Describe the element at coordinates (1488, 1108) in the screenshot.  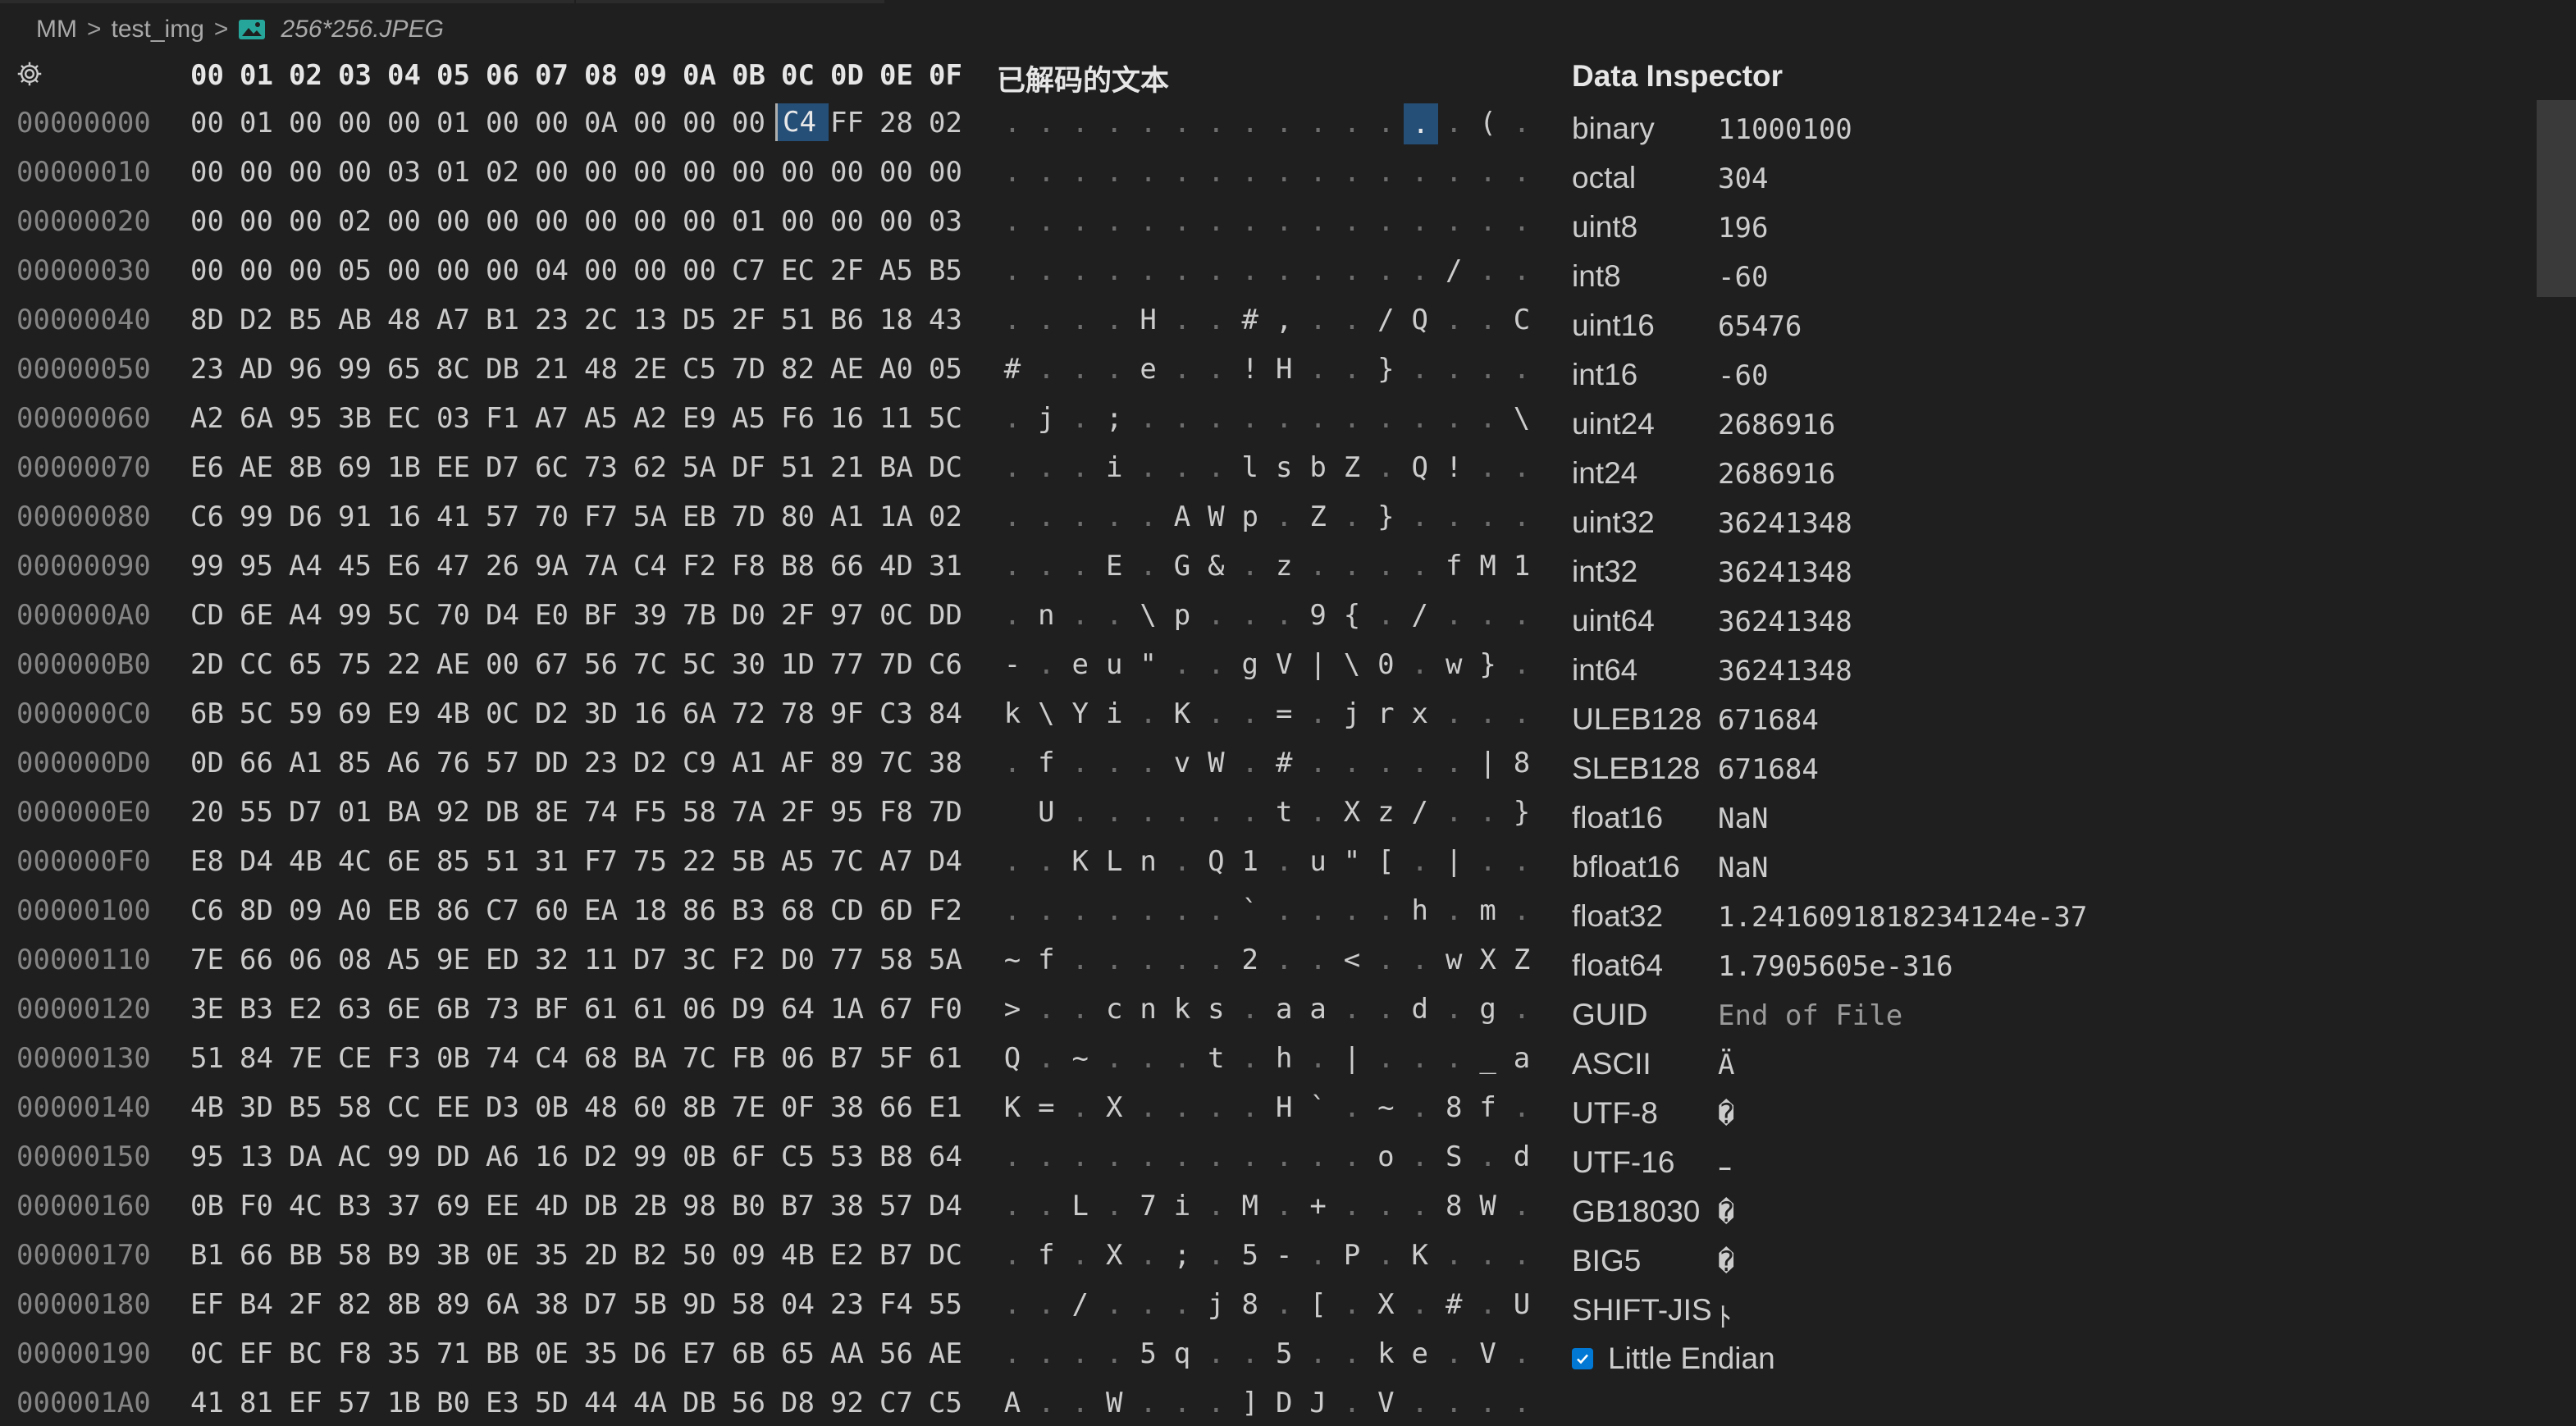
I see `decoded-char: f` at that location.